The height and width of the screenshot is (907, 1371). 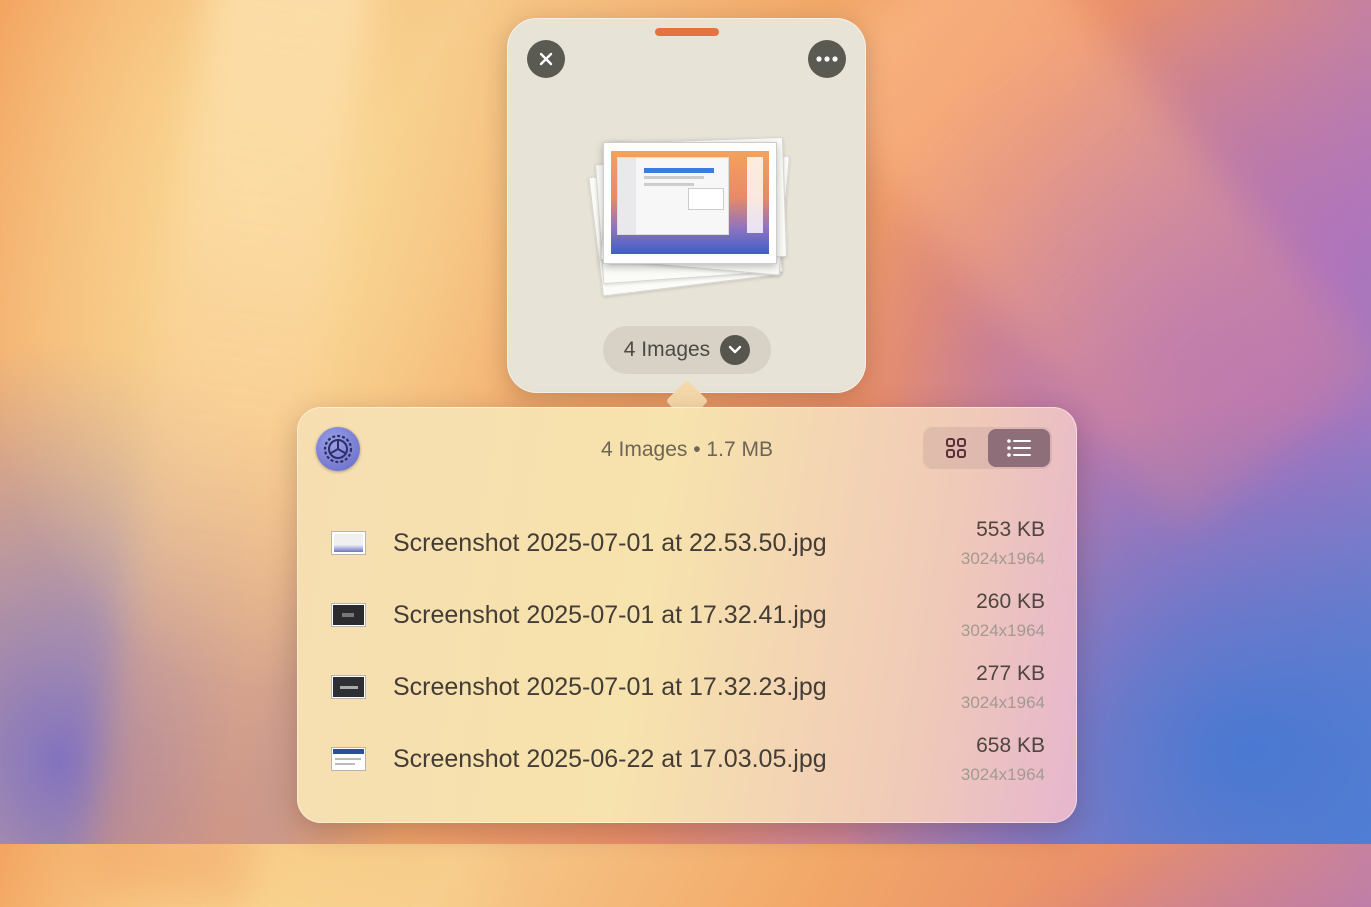 I want to click on more-icon, so click(x=827, y=59).